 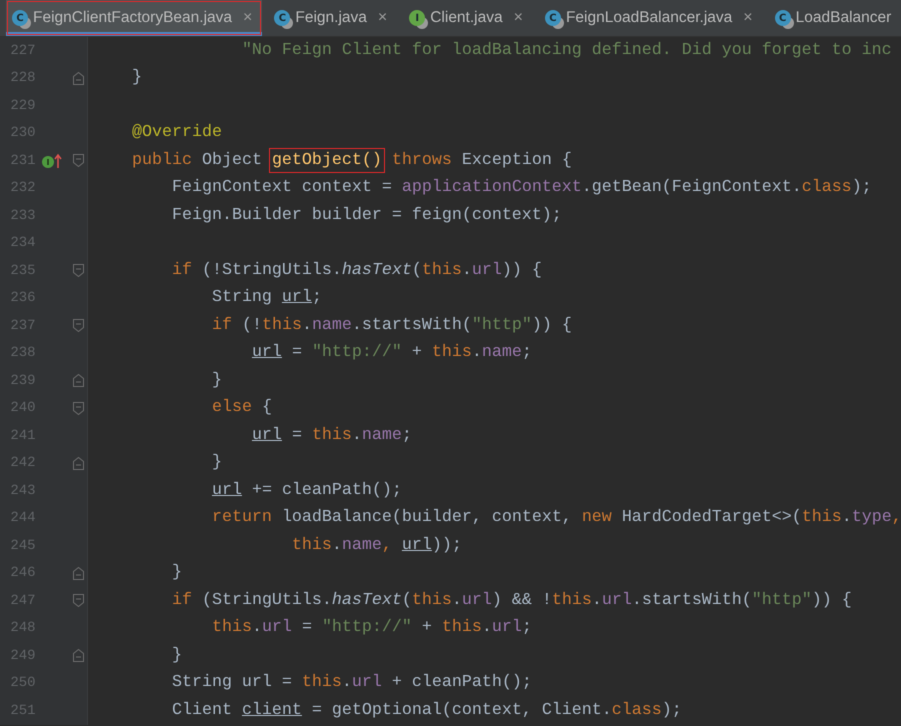 What do you see at coordinates (391, 353) in the screenshot?
I see `code-line: url = "http://" + this.name;` at bounding box center [391, 353].